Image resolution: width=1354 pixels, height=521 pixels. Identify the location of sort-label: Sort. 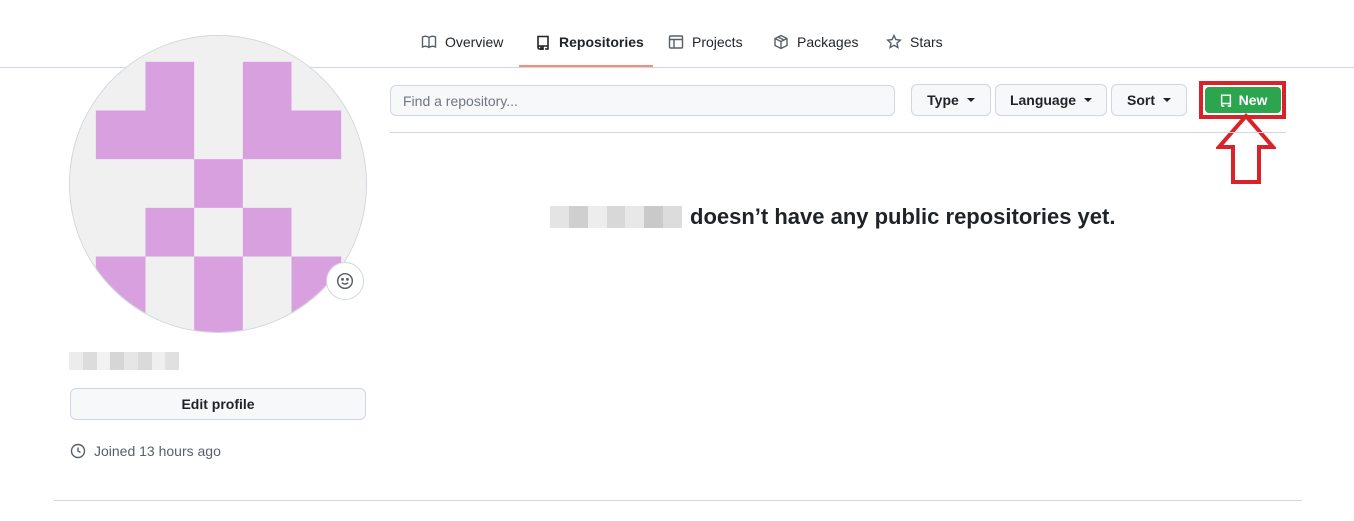
(1141, 100).